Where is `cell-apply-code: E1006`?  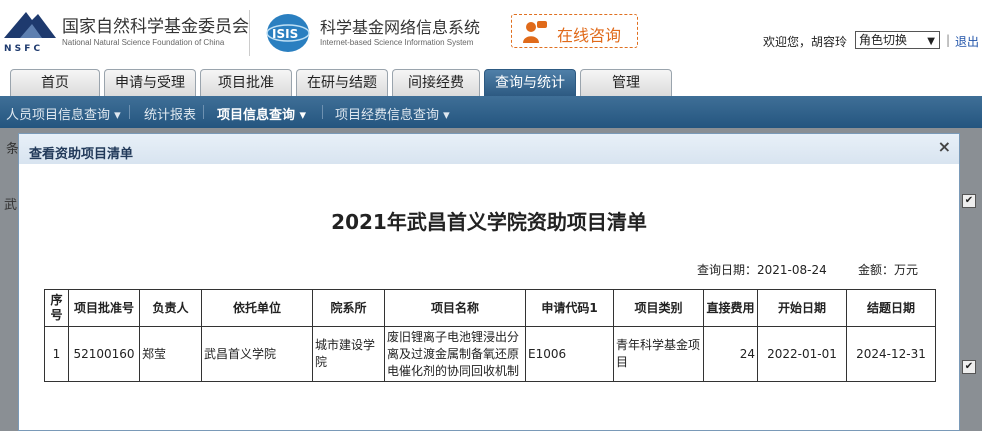
cell-apply-code: E1006 is located at coordinates (569, 354).